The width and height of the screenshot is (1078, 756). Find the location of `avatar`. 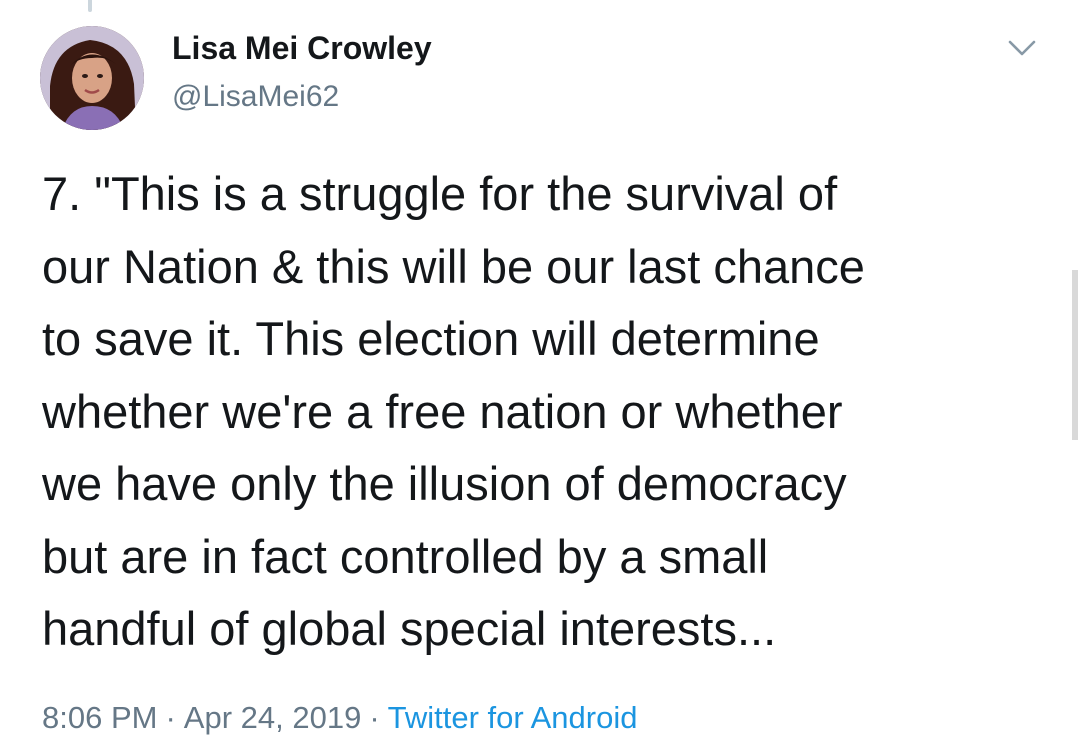

avatar is located at coordinates (92, 78).